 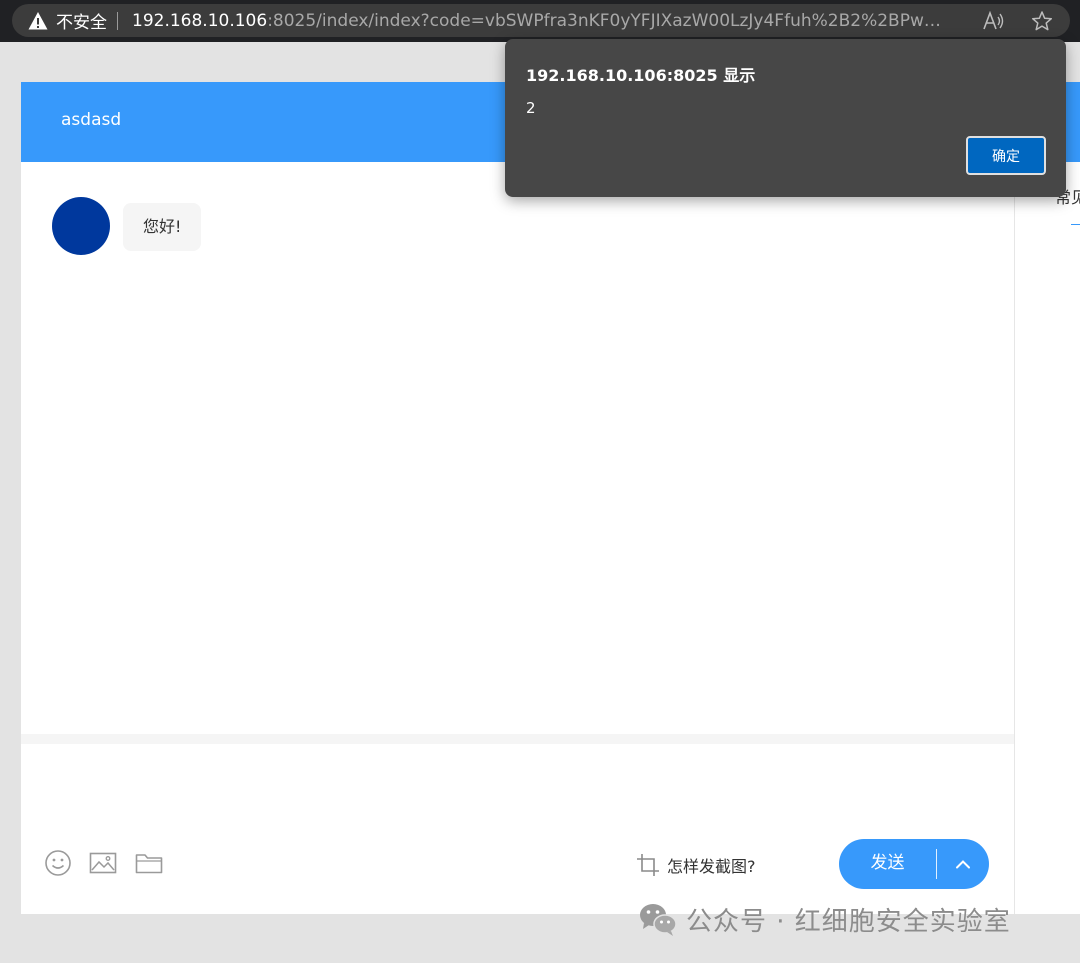 I want to click on url-host: 192.168.10.106, so click(x=200, y=20).